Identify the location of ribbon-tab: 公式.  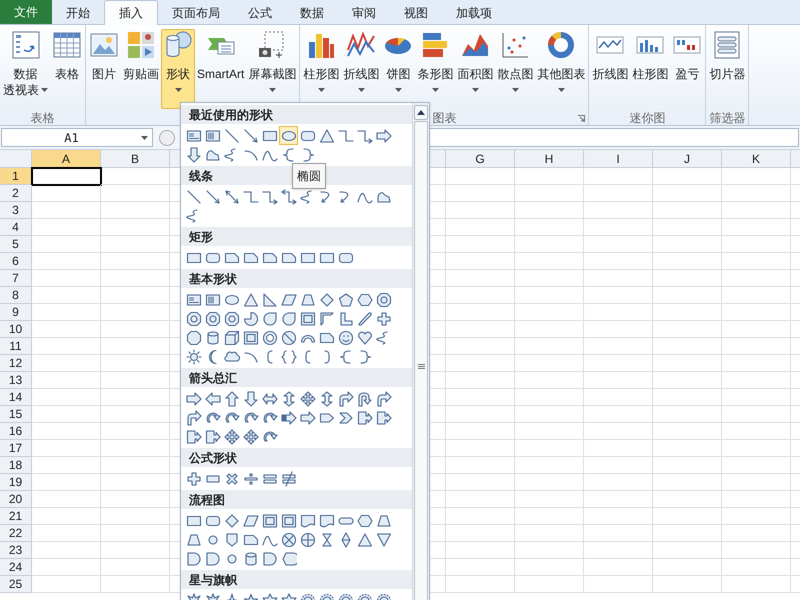
(260, 12).